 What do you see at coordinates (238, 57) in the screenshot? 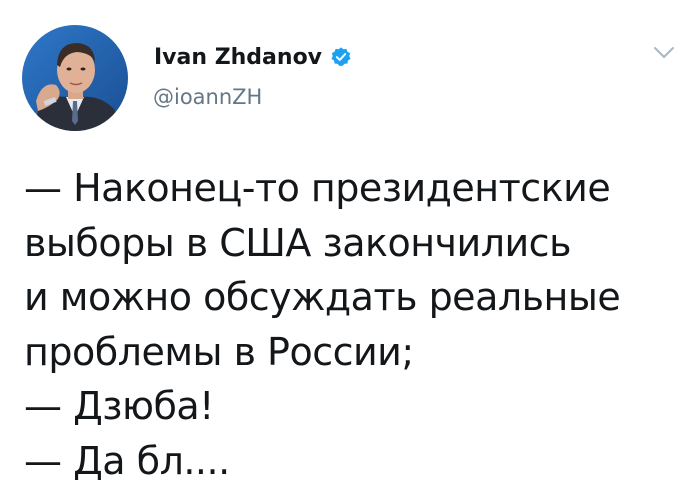
I see `author-display-name: Ivan Zhdanov` at bounding box center [238, 57].